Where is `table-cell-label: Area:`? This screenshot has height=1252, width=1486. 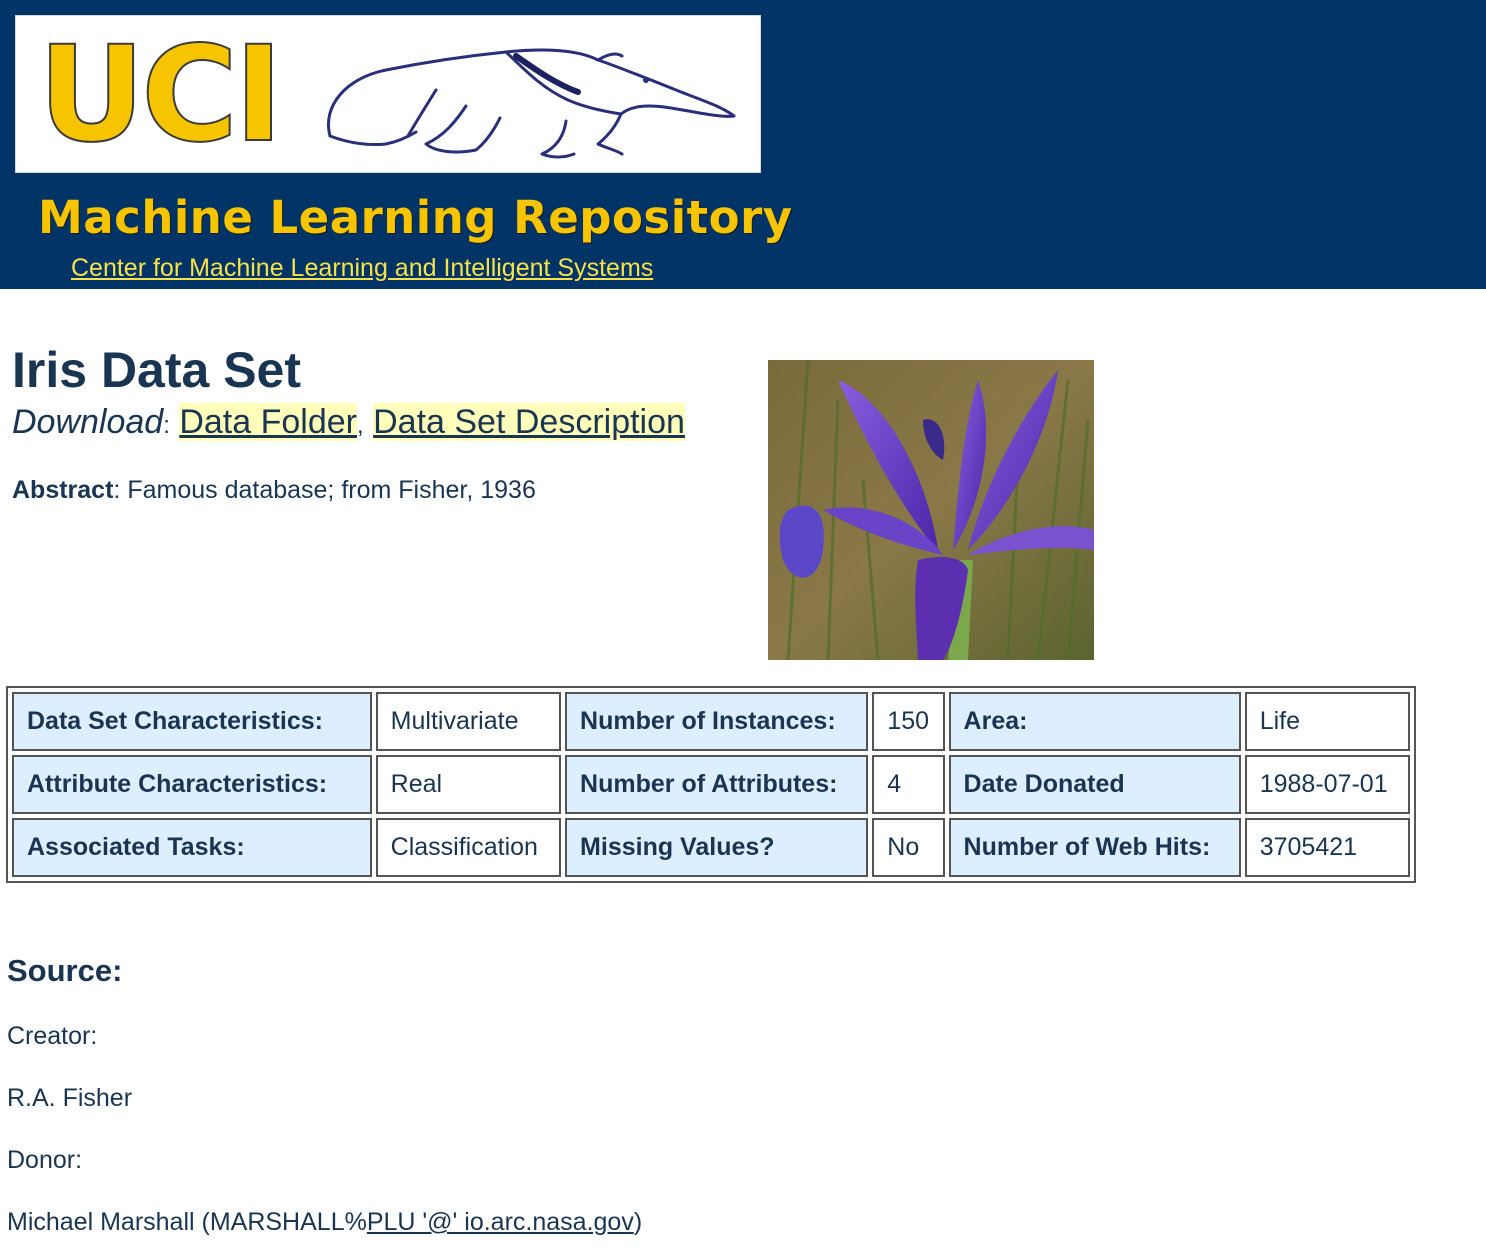 table-cell-label: Area: is located at coordinates (1094, 721).